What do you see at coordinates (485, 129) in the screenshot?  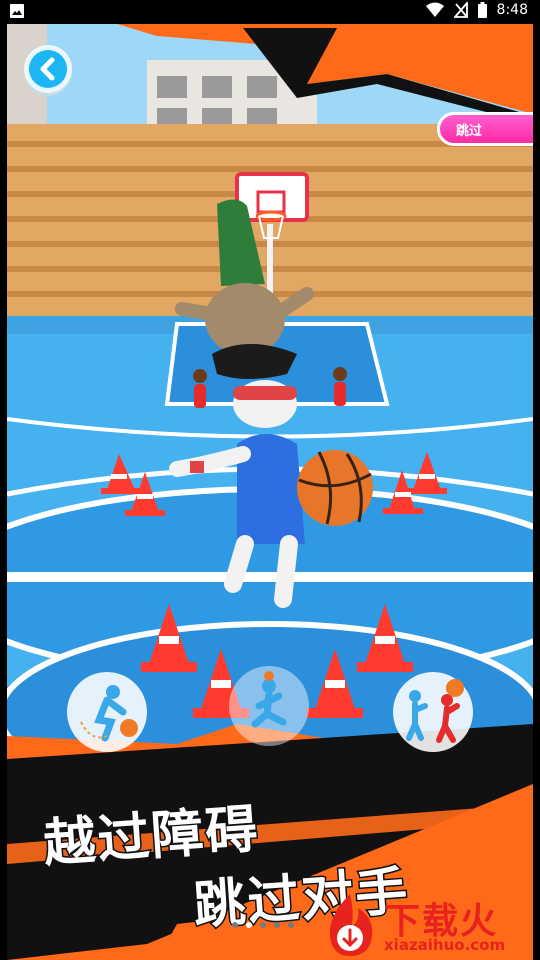 I see `skip-button: 跳过` at bounding box center [485, 129].